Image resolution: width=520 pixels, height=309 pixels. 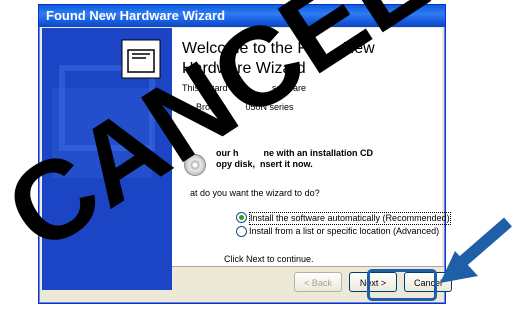 What do you see at coordinates (476, 250) in the screenshot?
I see `arrow-icon` at bounding box center [476, 250].